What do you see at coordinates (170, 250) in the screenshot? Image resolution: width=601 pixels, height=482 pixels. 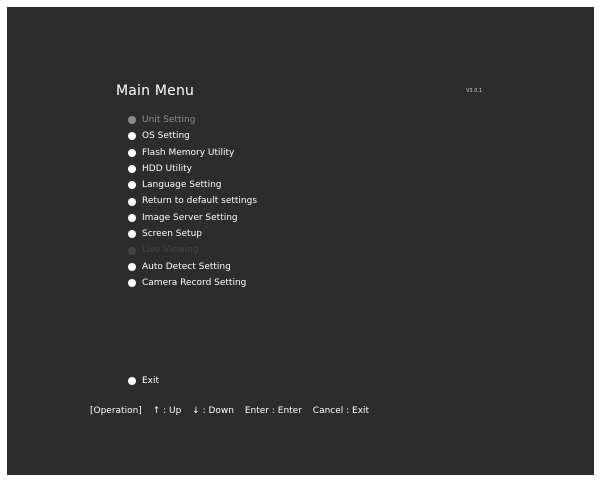 I see `menu-item-label: Live Viewing` at bounding box center [170, 250].